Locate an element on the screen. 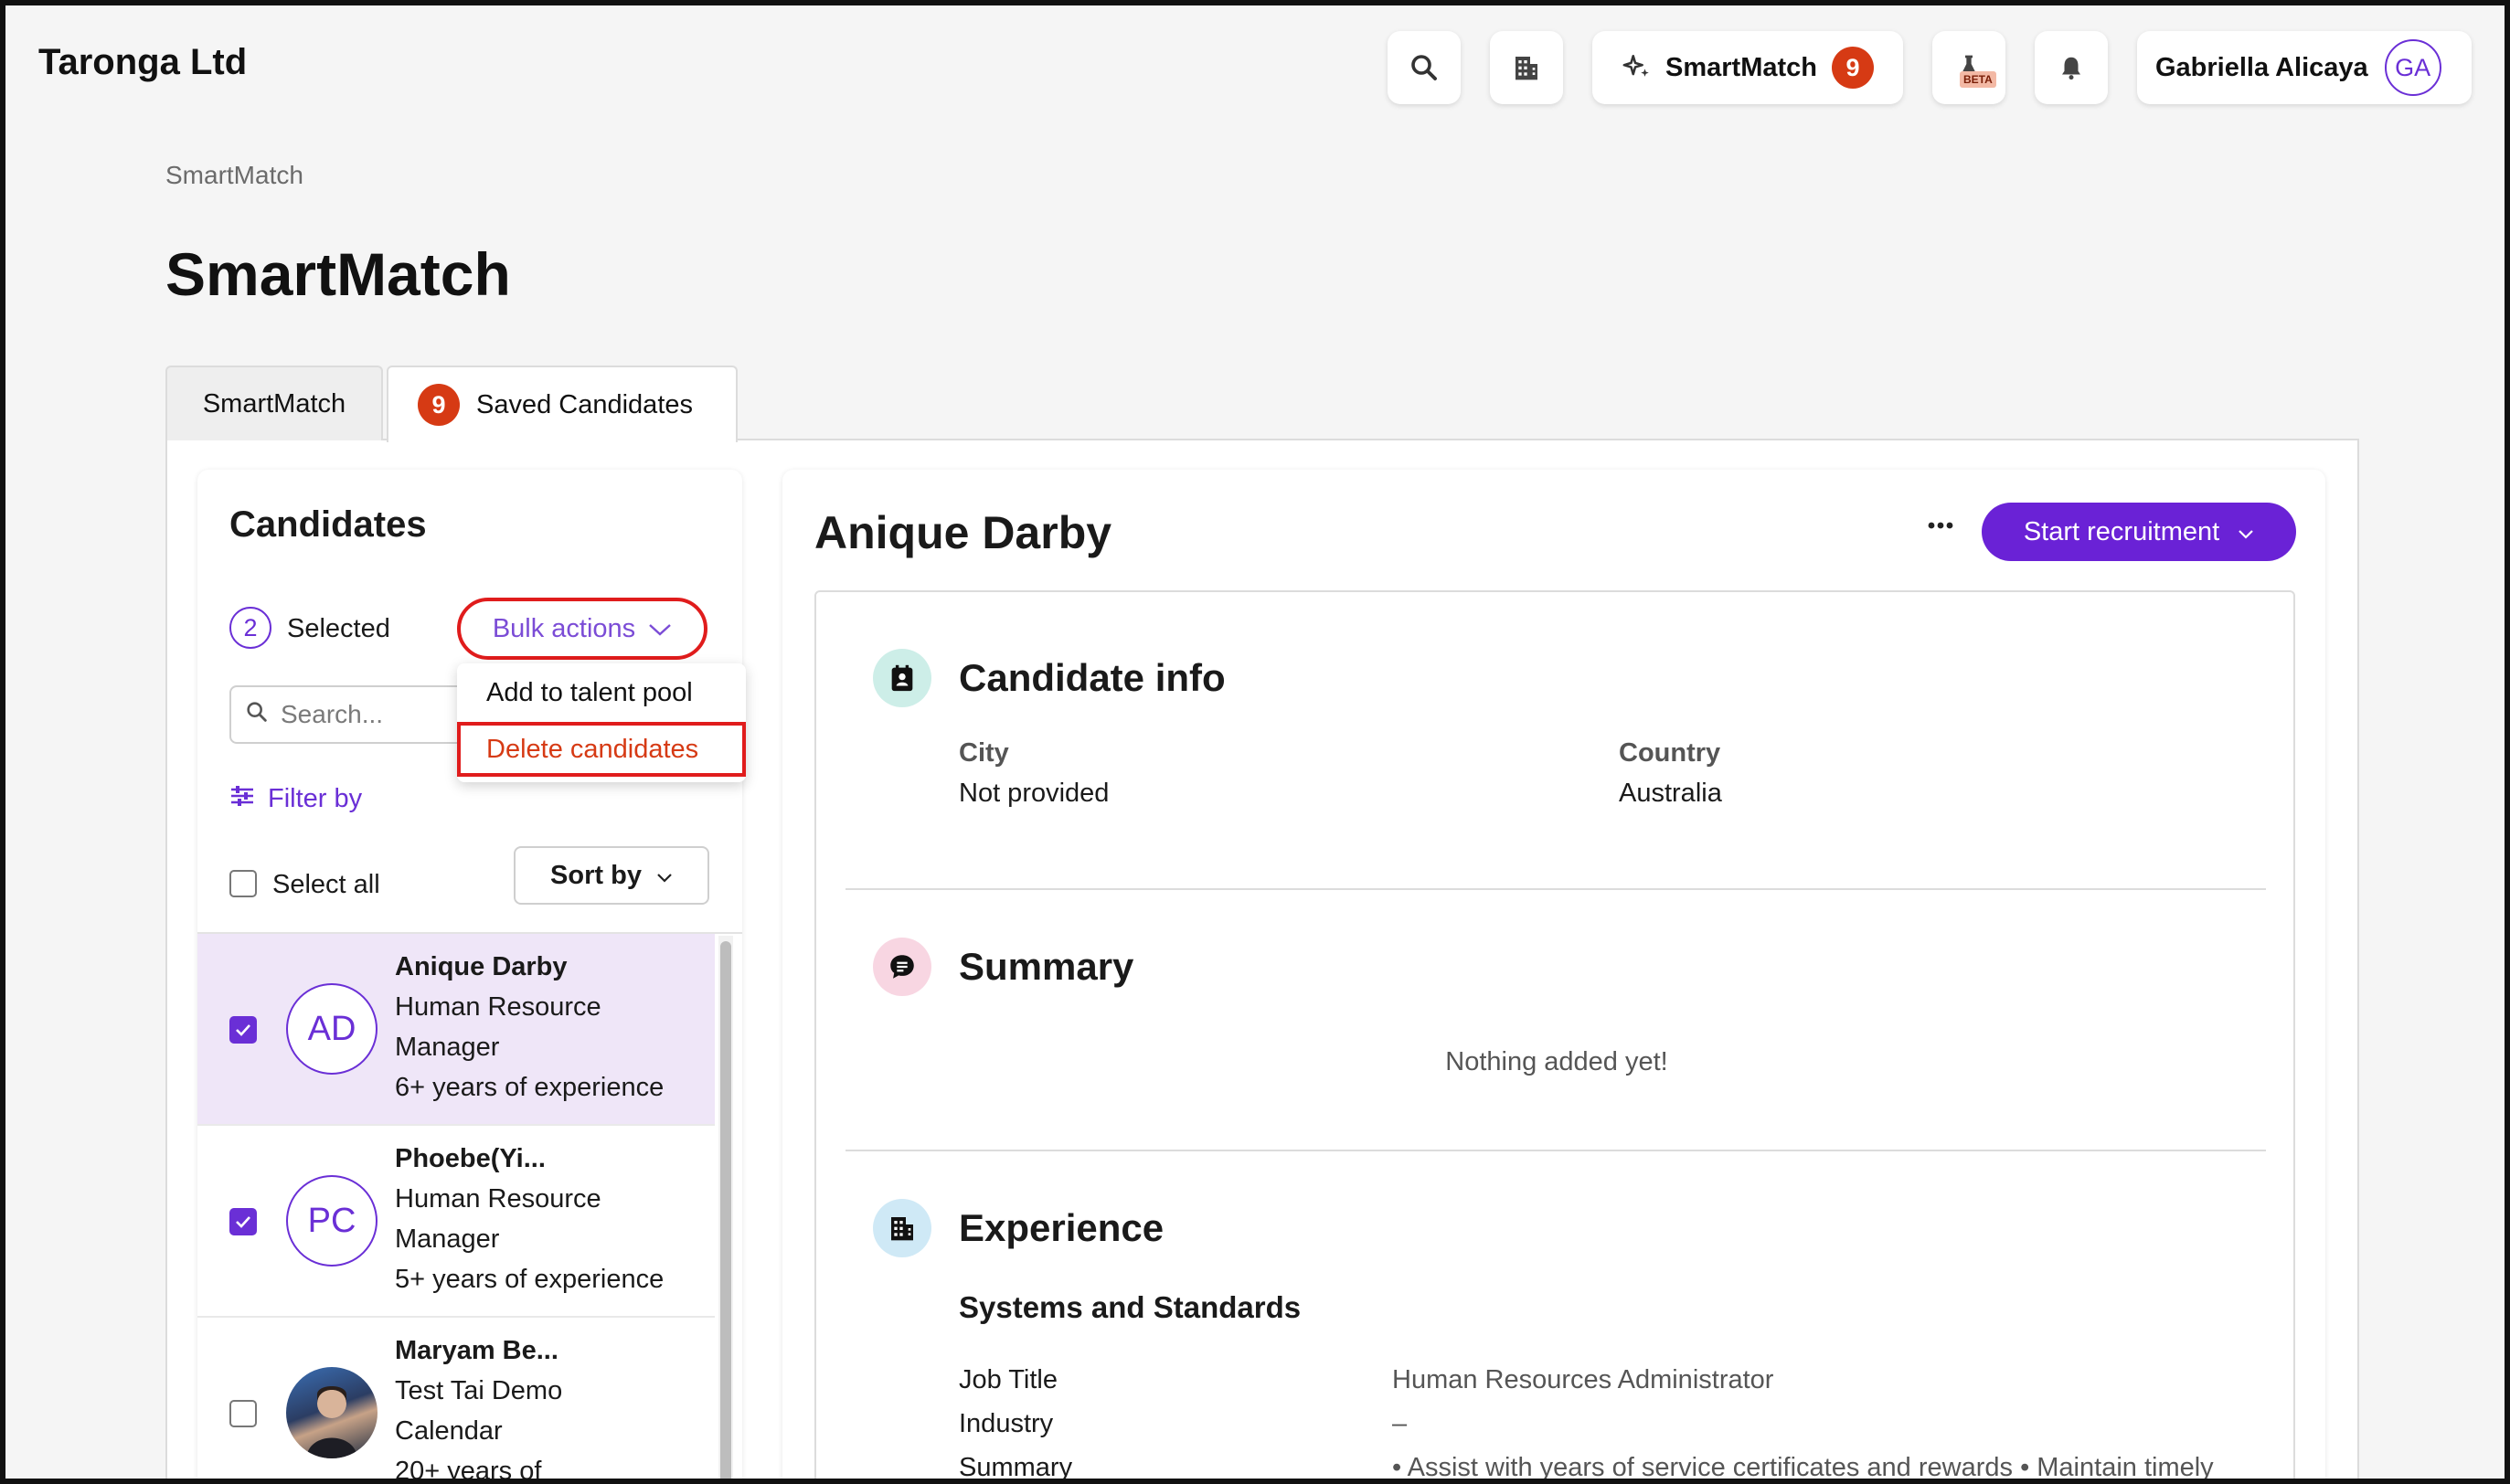  start-recruitment-label: Start recruitment is located at coordinates (2121, 531).